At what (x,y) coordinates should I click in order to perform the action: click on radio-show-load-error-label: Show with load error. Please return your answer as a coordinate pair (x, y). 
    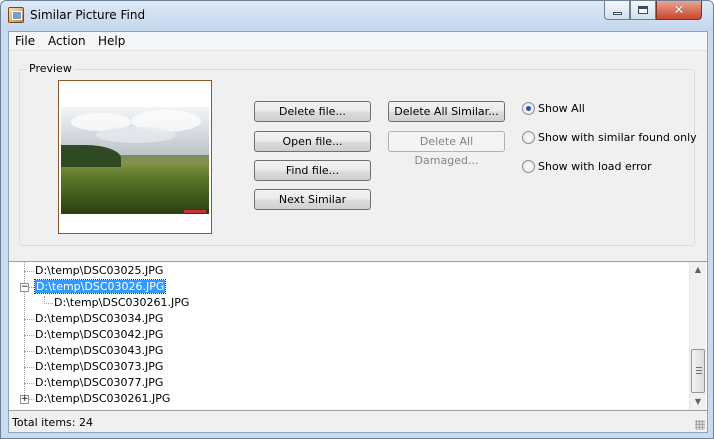
    Looking at the image, I should click on (595, 166).